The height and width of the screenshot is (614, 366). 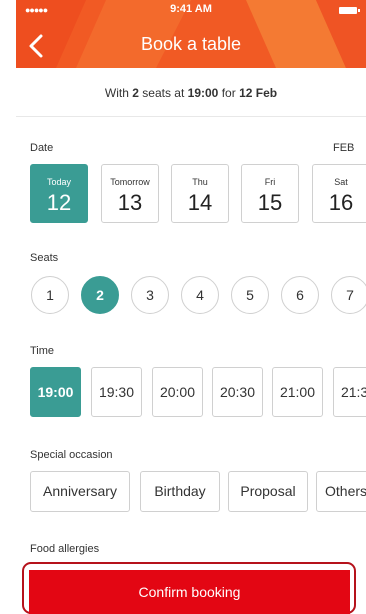 What do you see at coordinates (191, 44) in the screenshot?
I see `page-title: Book a table` at bounding box center [191, 44].